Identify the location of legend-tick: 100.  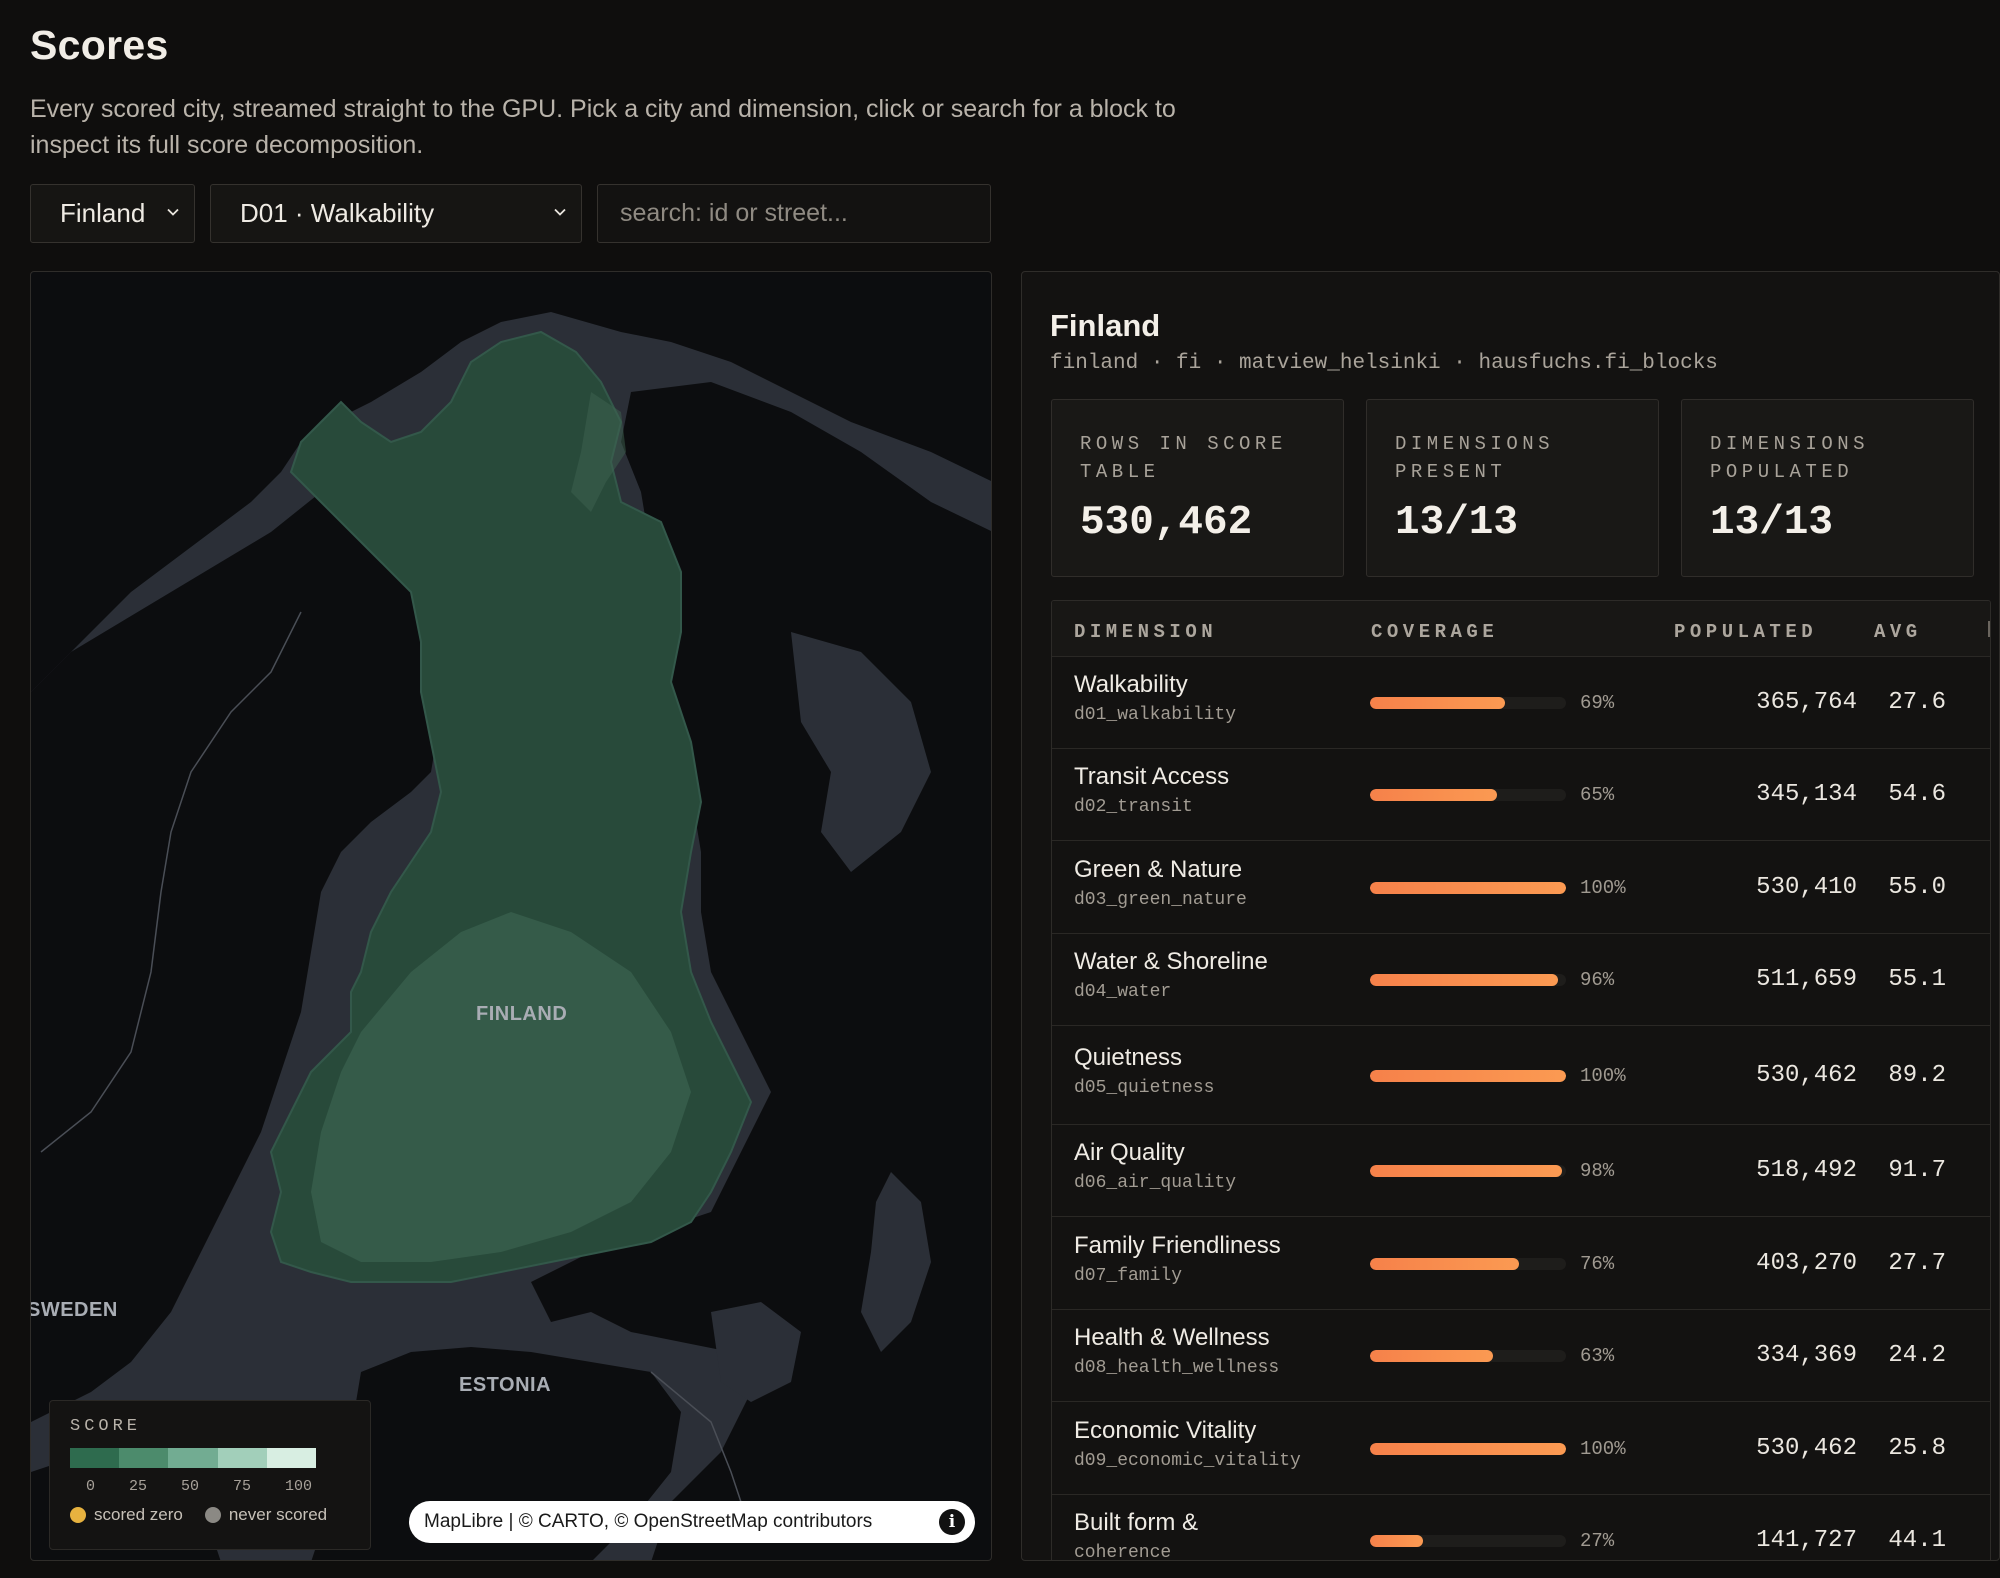
(298, 1486).